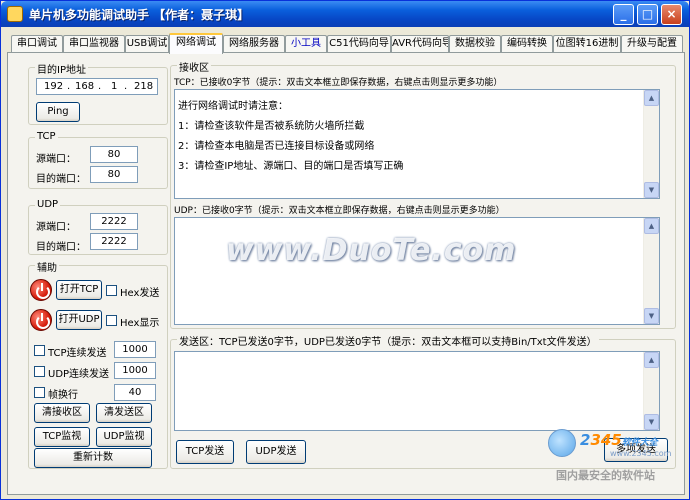  What do you see at coordinates (651, 391) in the screenshot?
I see `send-scrollbar: ▲ ▼` at bounding box center [651, 391].